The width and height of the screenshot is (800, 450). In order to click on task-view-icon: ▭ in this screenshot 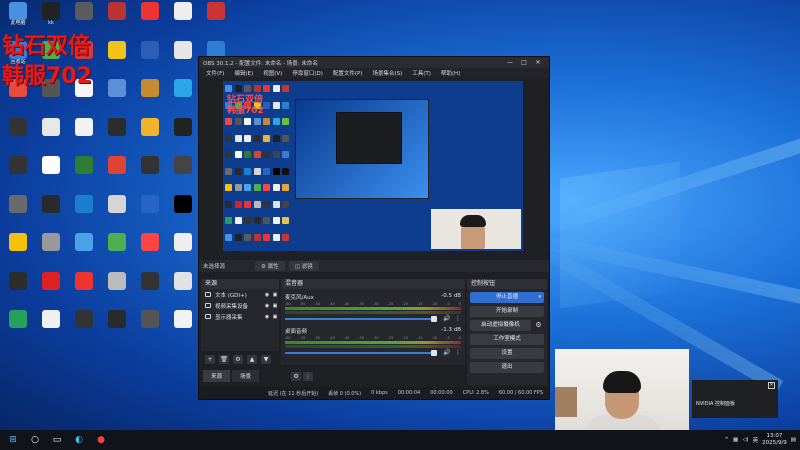, I will do `click(57, 440)`.